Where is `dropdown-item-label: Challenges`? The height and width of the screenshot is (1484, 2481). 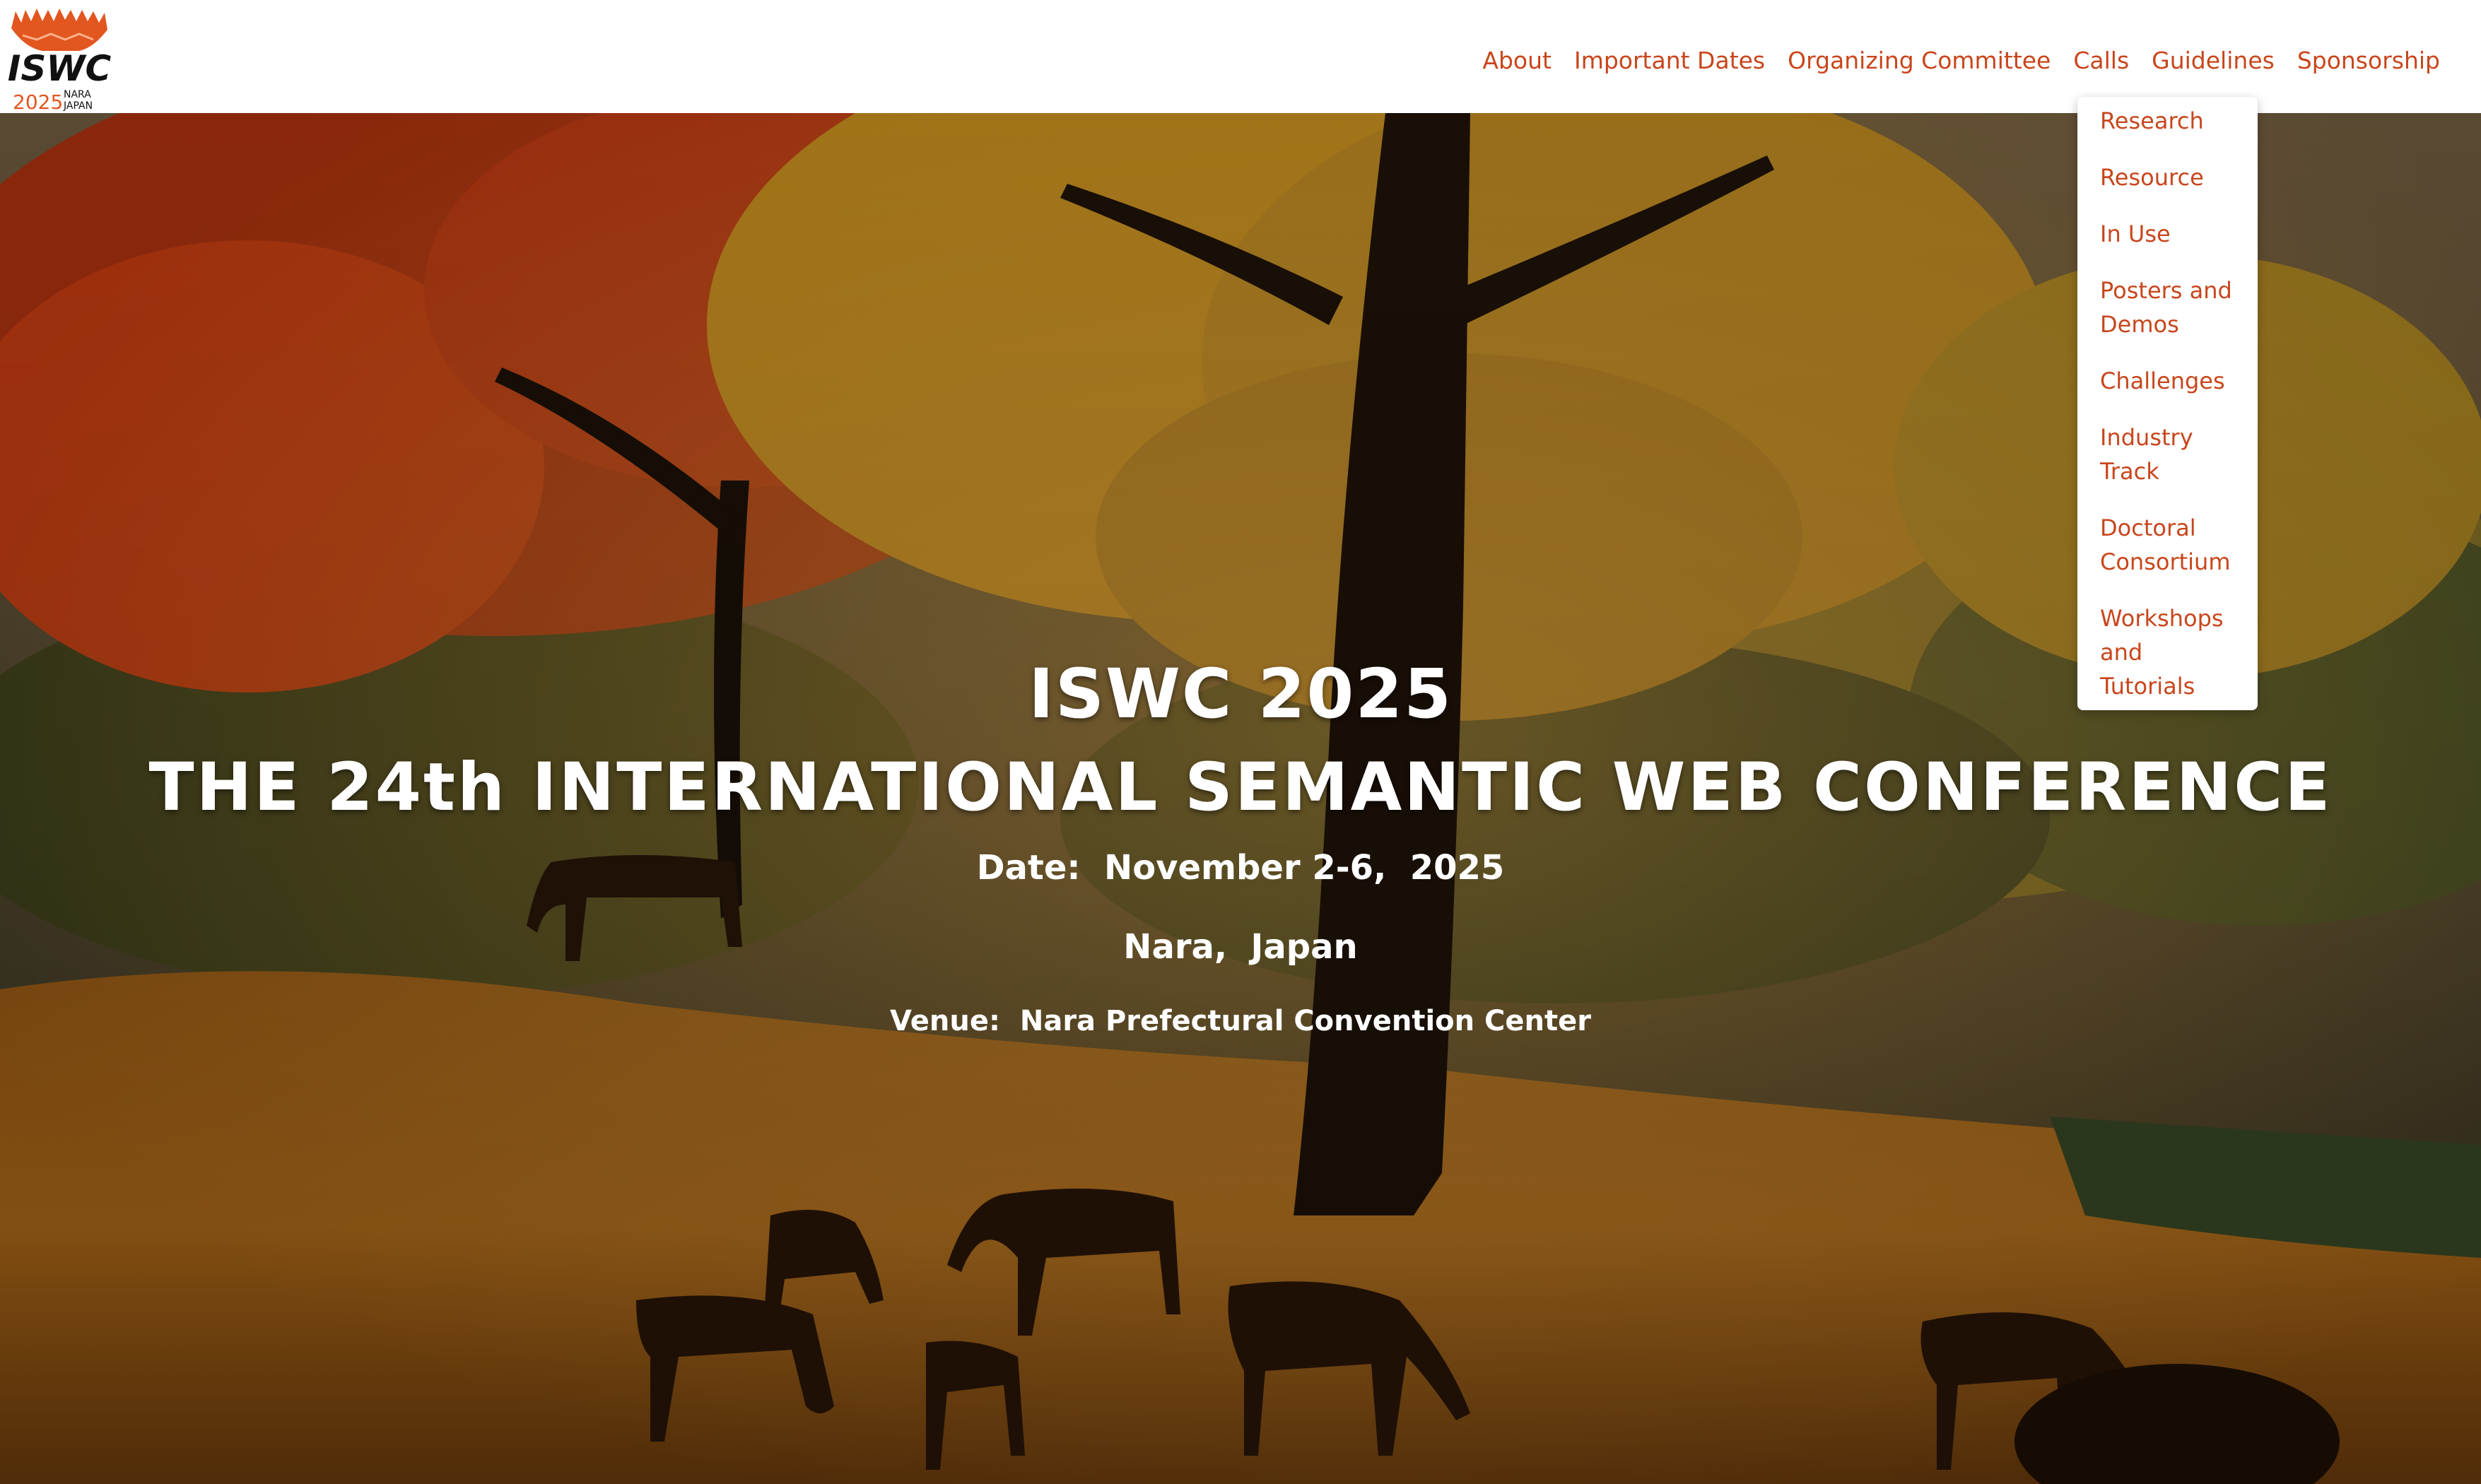 dropdown-item-label: Challenges is located at coordinates (2163, 380).